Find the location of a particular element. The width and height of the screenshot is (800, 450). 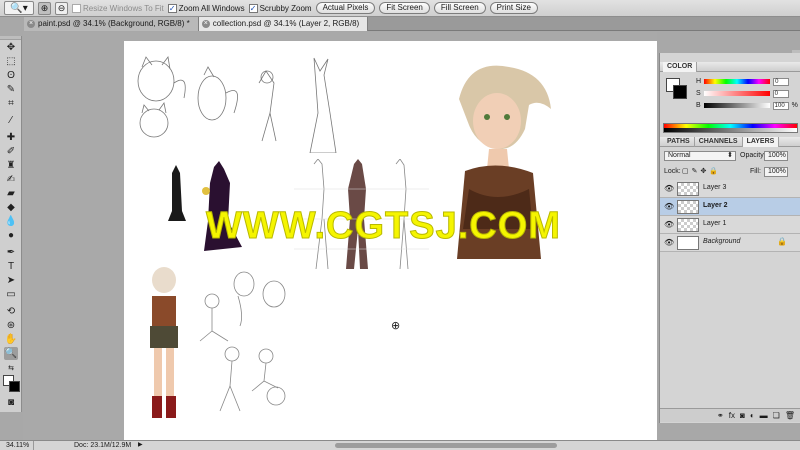

layers-panel-header: PATHS CHANNELS LAYERS is located at coordinates (730, 142).